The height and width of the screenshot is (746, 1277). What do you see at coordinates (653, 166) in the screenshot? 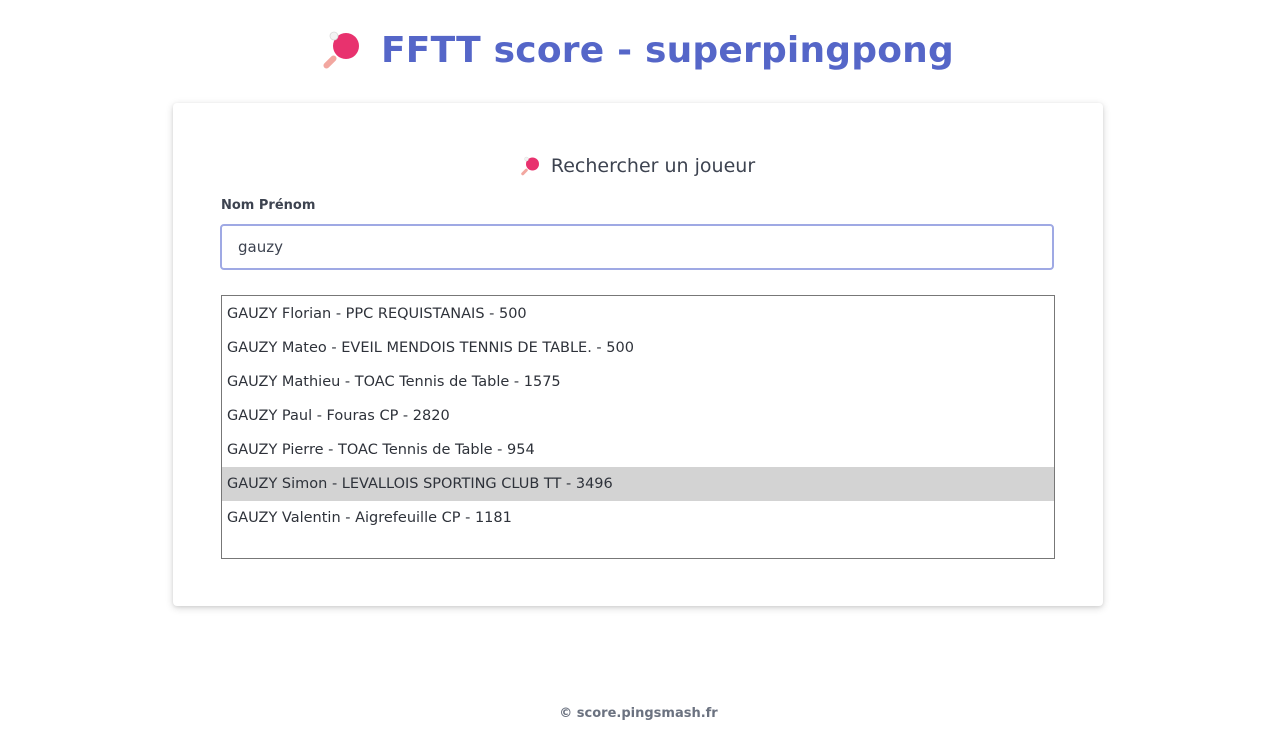
I see `search-heading-text: Rechercher un joueur` at bounding box center [653, 166].